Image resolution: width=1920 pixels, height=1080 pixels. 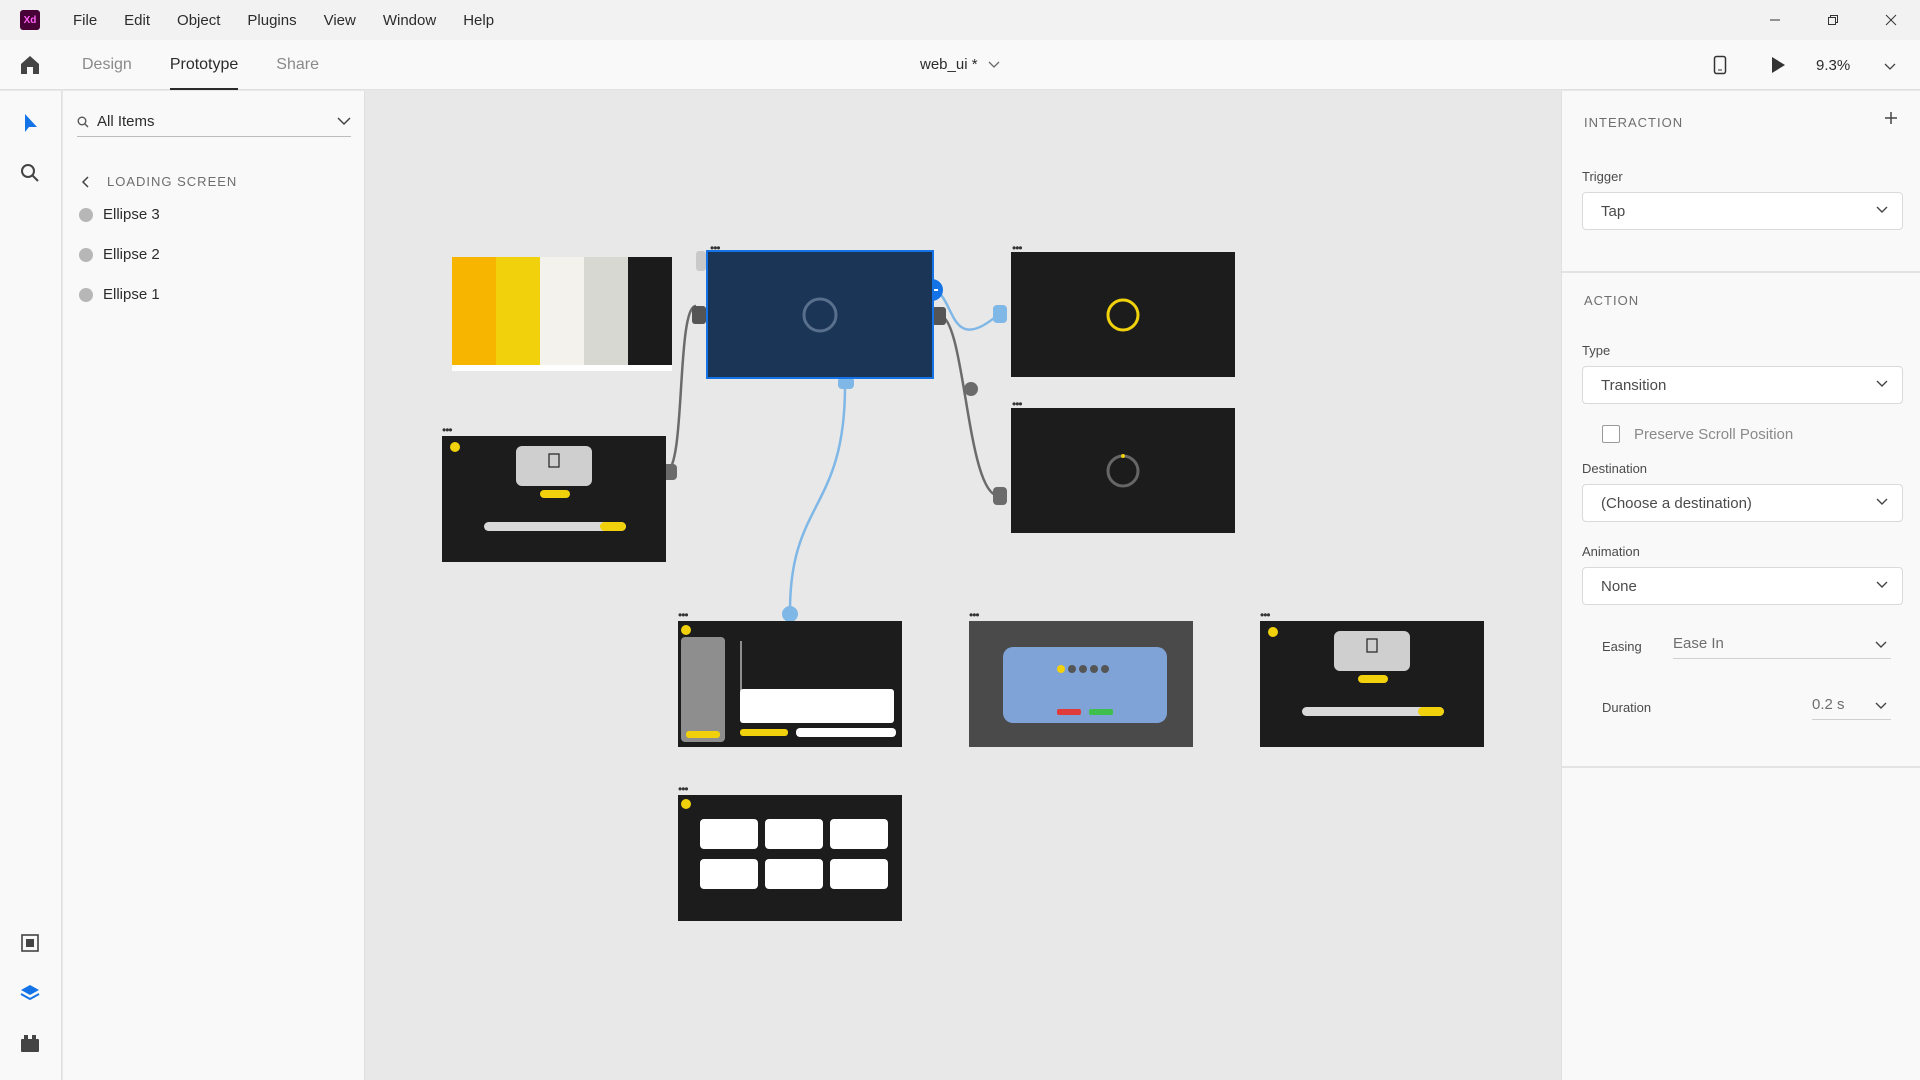 I want to click on loading-spinner-icon, so click(x=820, y=315).